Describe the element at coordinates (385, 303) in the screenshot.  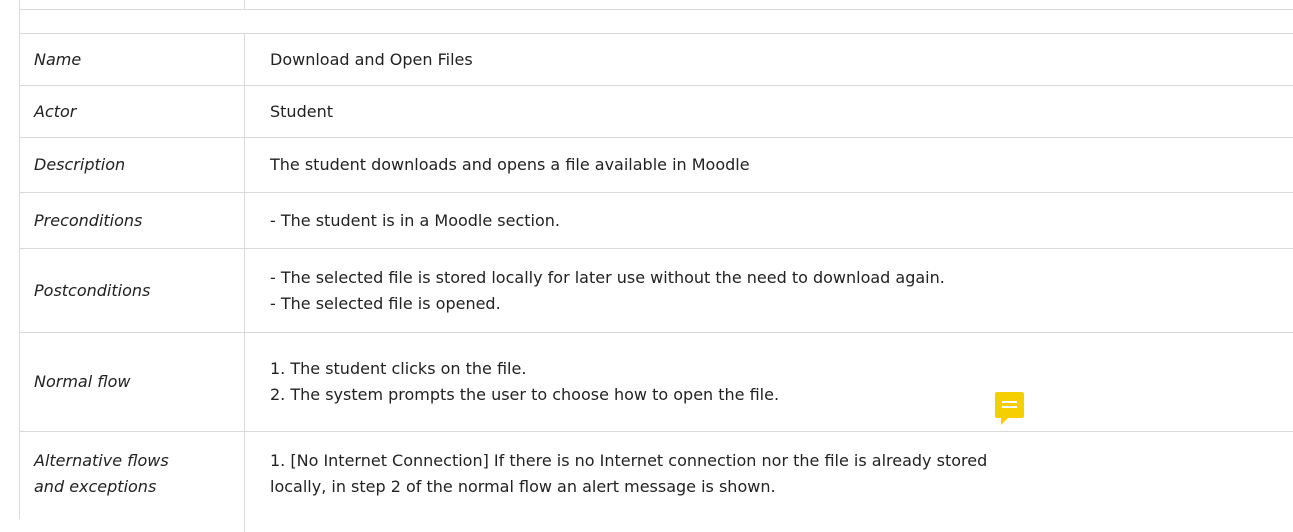
I see `row-value-line: - The selected file is opened.` at that location.